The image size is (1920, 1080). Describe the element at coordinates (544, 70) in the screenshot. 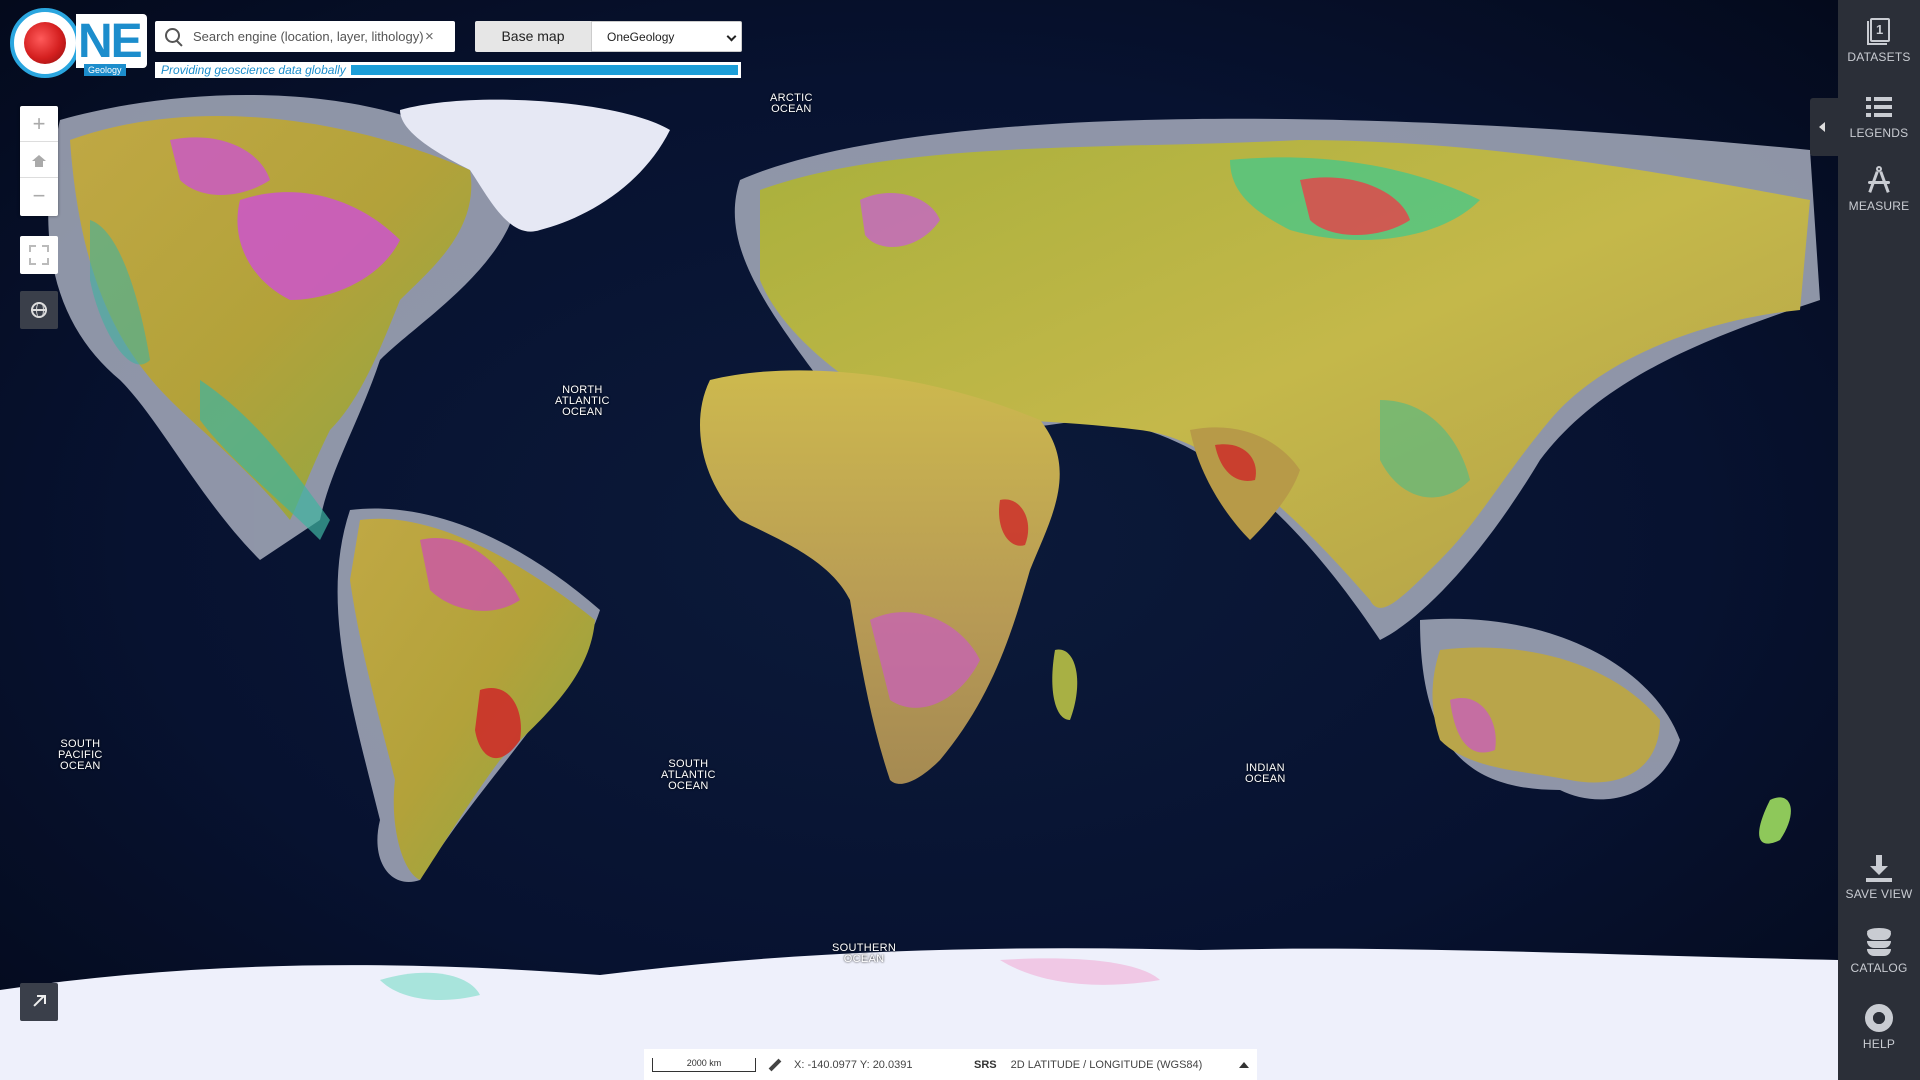

I see `tagline-accent-bar` at that location.